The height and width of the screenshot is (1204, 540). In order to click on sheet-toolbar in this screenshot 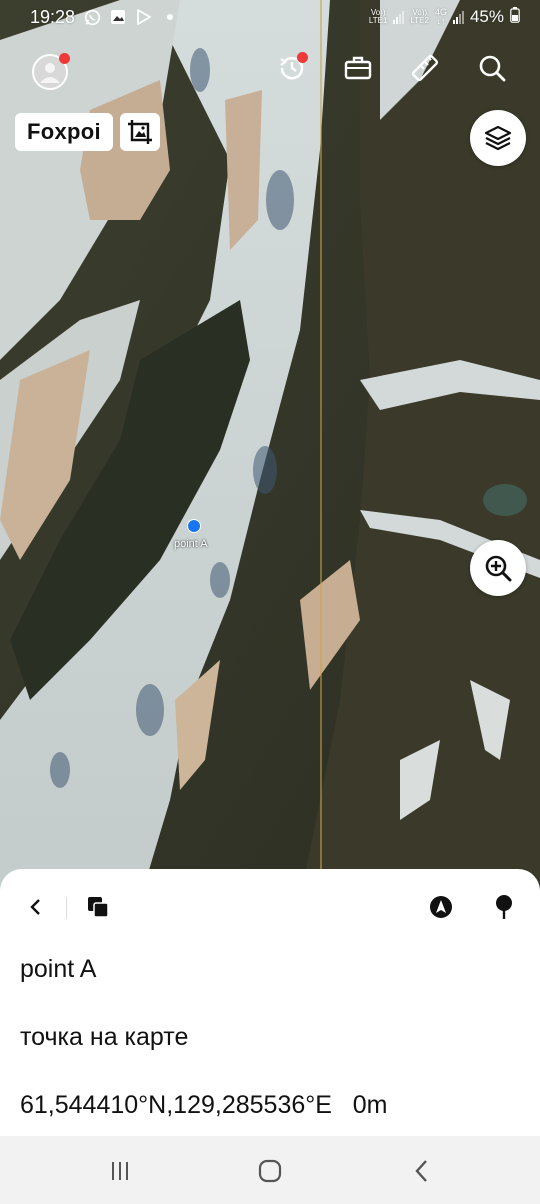, I will do `click(270, 907)`.